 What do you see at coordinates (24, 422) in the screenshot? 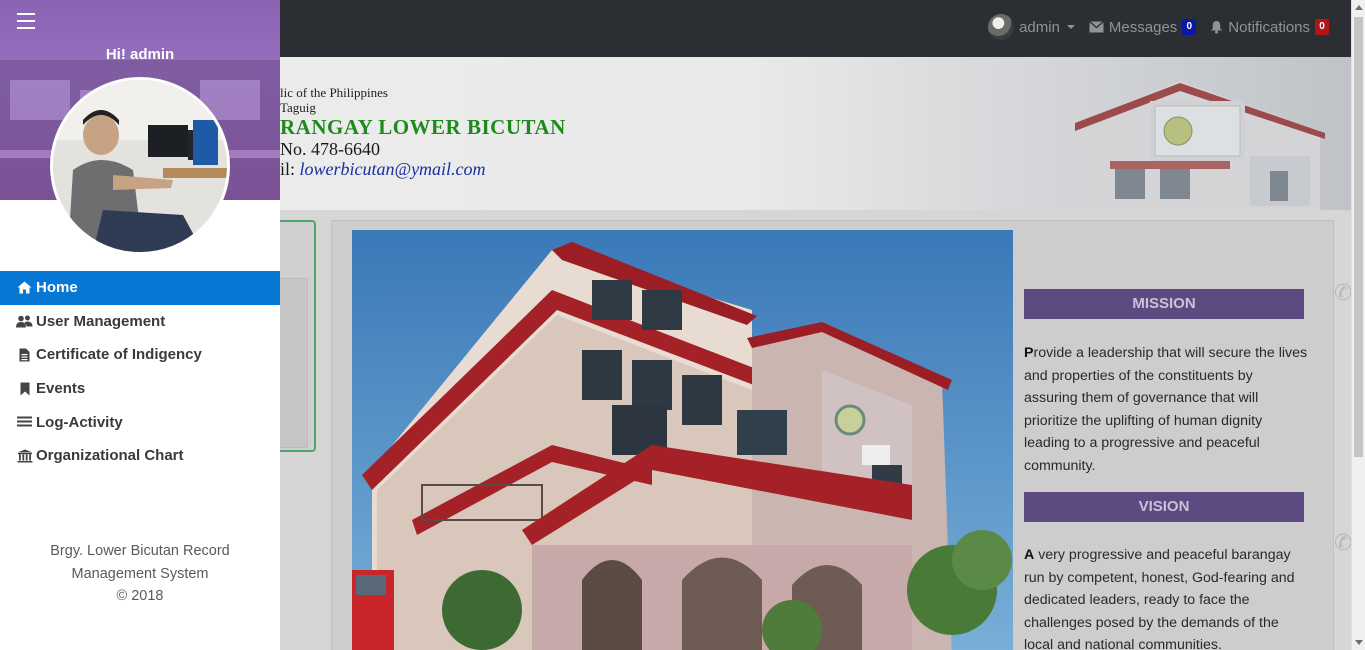
I see `list-icon` at bounding box center [24, 422].